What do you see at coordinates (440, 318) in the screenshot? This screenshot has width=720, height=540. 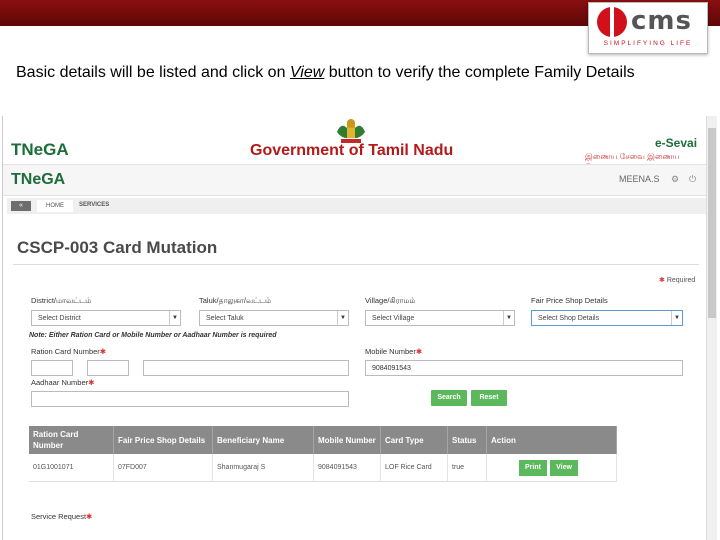 I see `village-select: Select Village ▼` at bounding box center [440, 318].